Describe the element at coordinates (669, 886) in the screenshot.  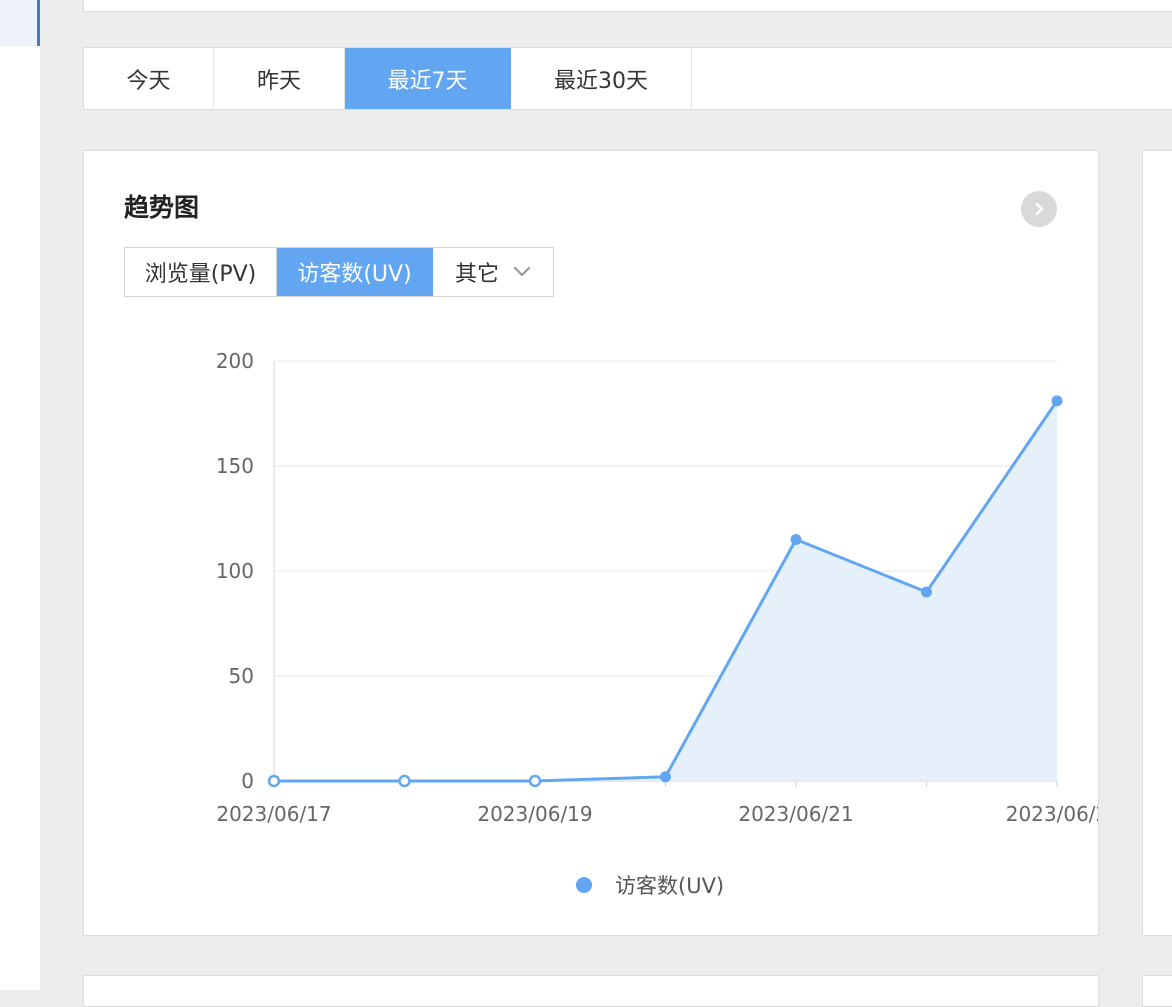
I see `legend-label: 访客数(UV)` at that location.